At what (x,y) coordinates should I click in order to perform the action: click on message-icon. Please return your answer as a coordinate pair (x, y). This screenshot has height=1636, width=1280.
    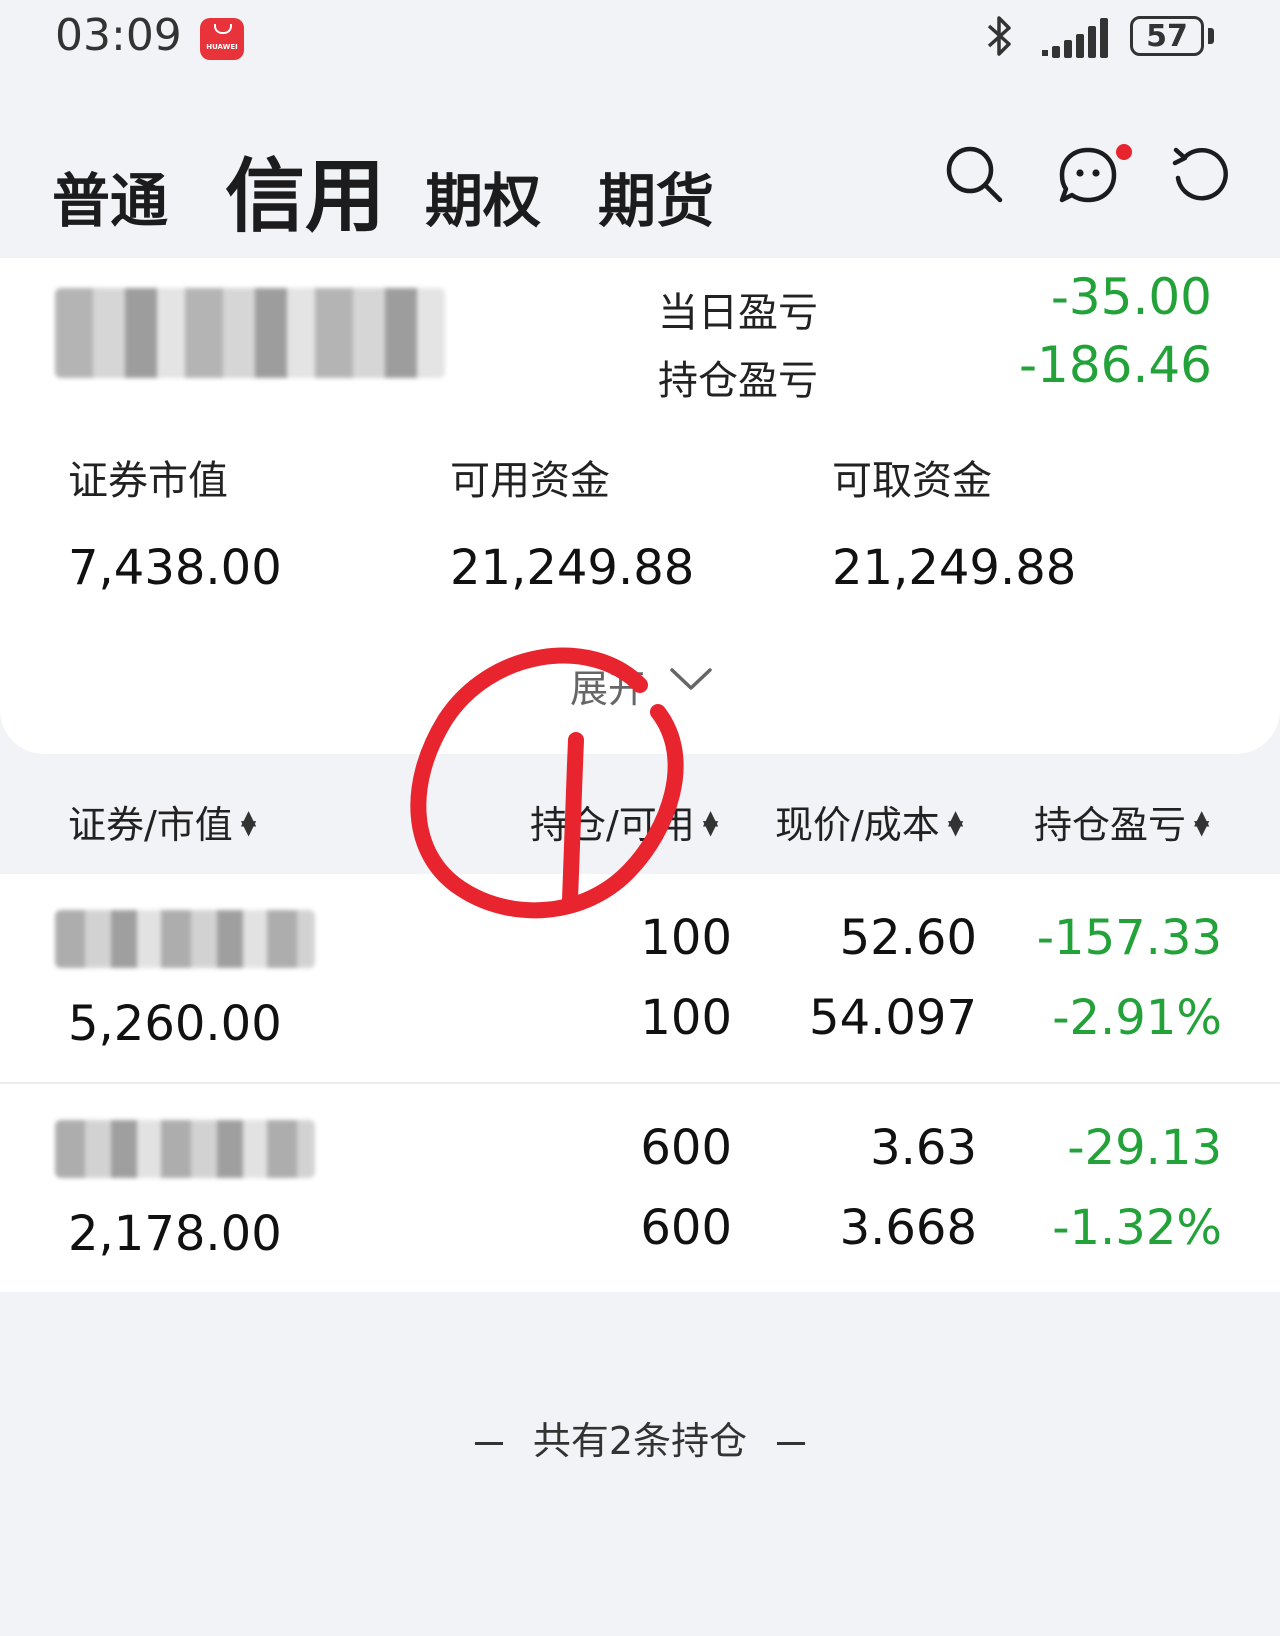
    Looking at the image, I should click on (1096, 177).